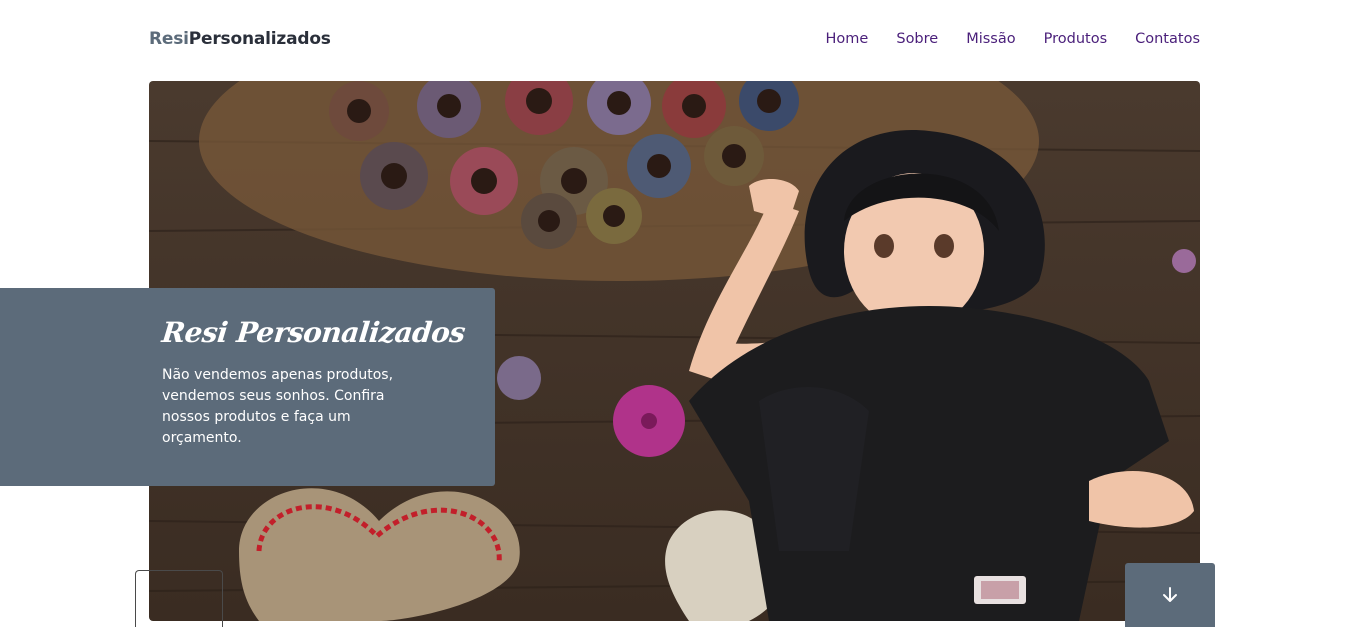  I want to click on nav-home: Home, so click(847, 39).